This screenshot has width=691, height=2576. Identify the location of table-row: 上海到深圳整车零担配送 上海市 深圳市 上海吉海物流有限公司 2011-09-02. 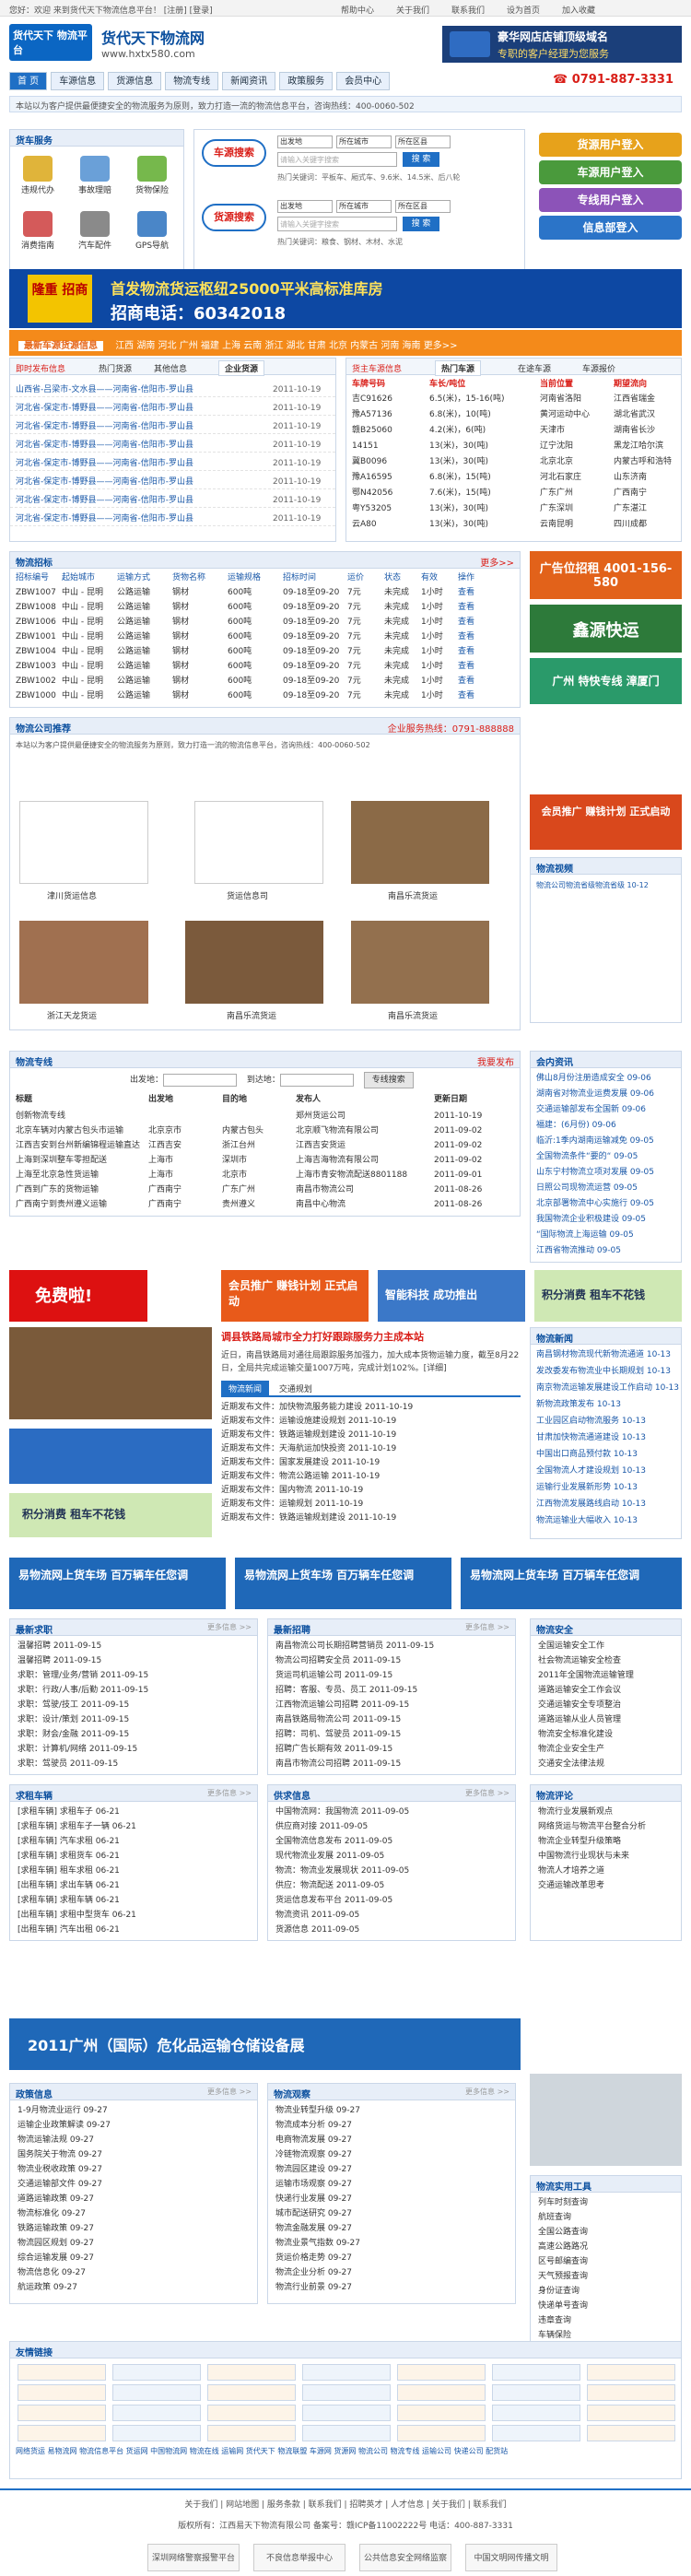
(265, 1160).